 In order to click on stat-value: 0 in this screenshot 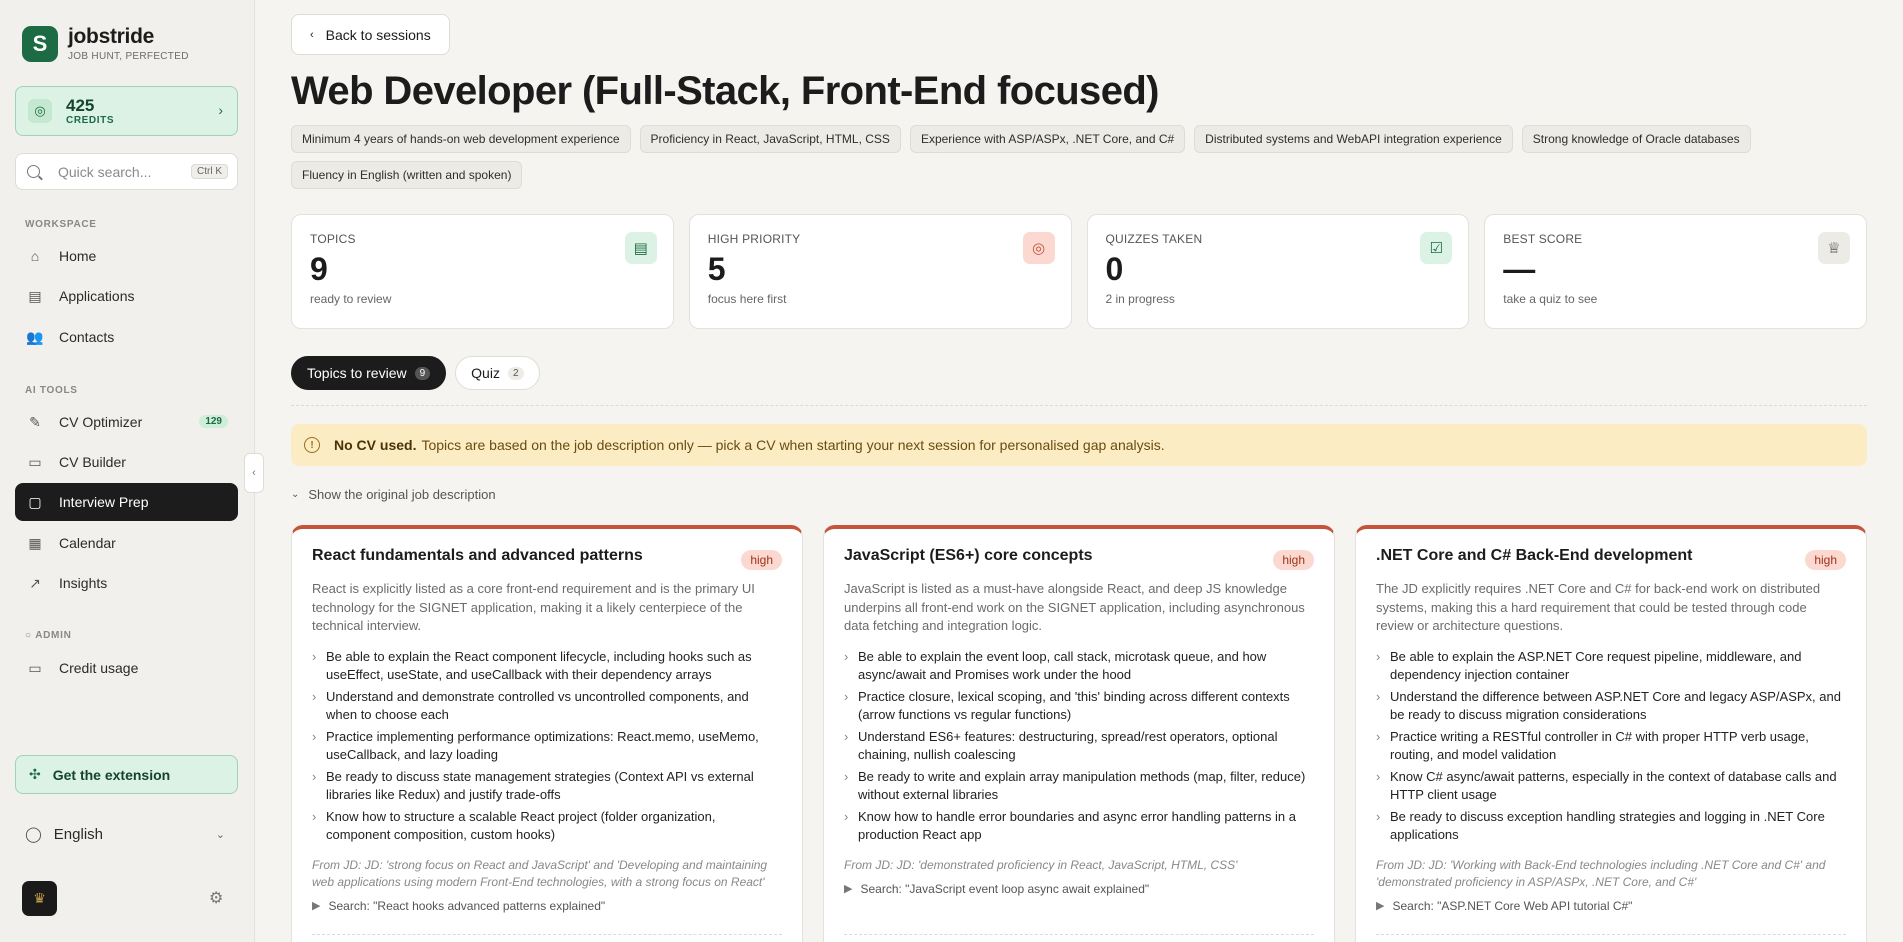, I will do `click(1114, 269)`.